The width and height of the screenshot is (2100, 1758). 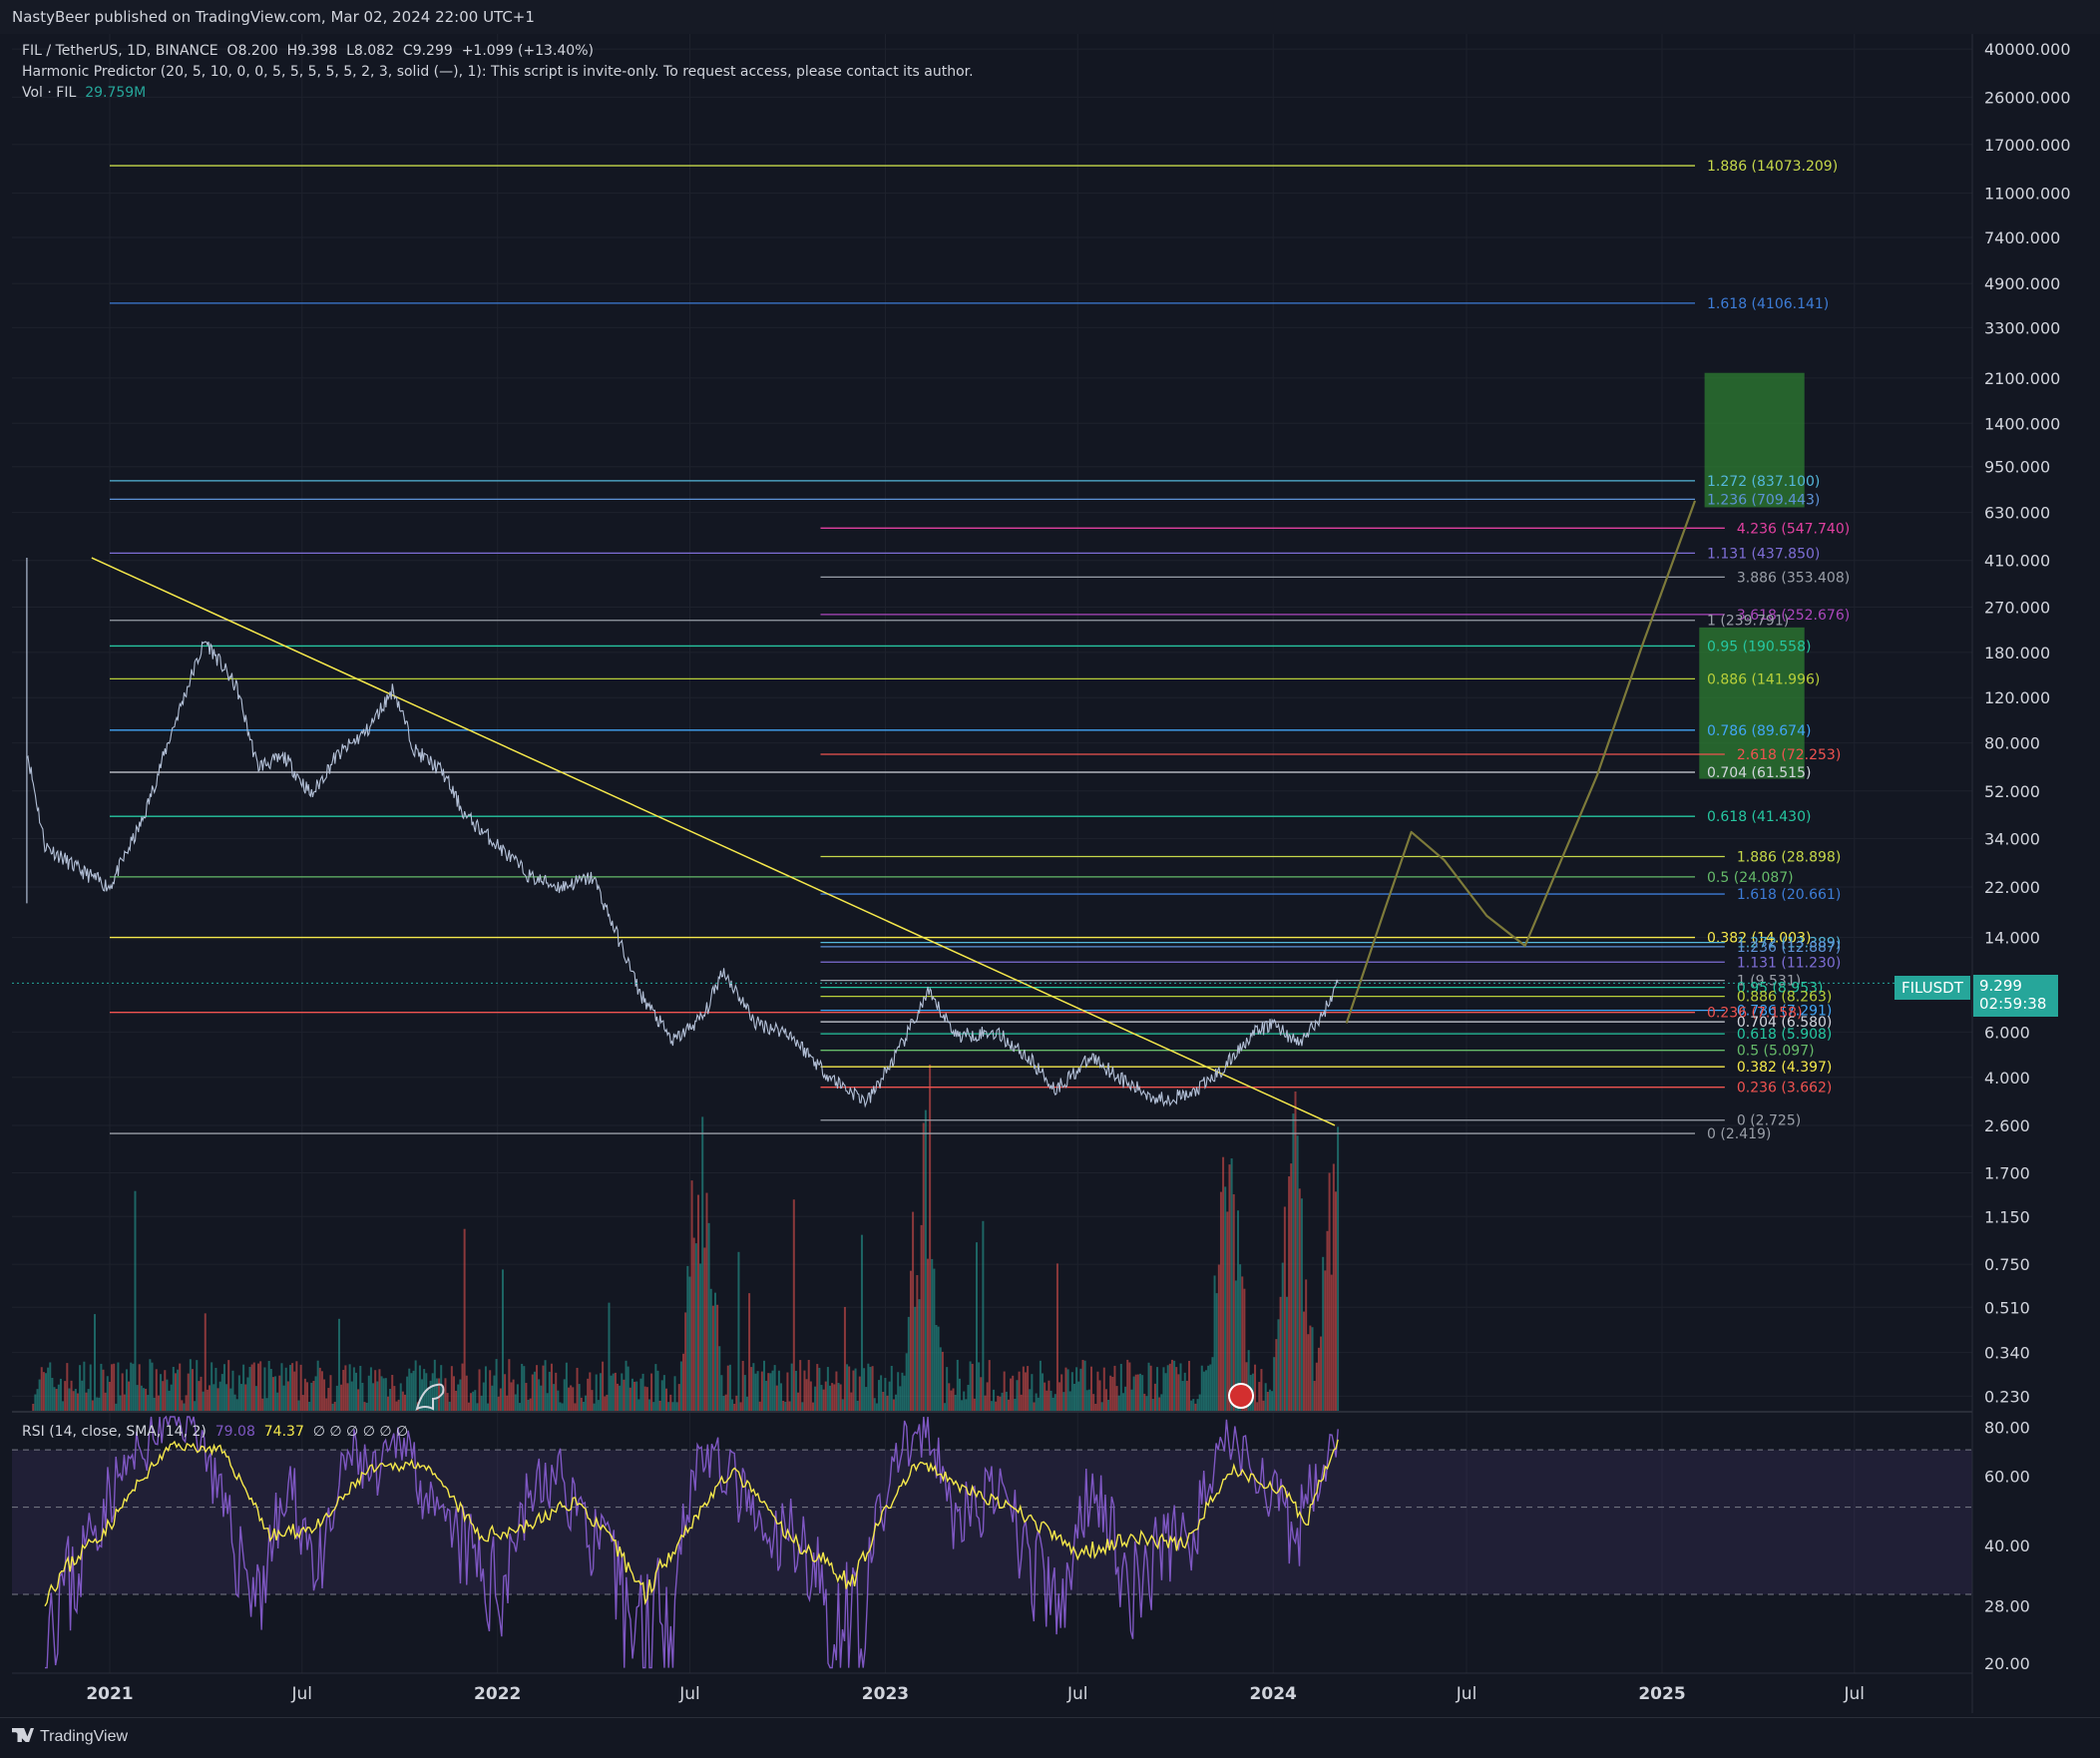 What do you see at coordinates (373, 51) in the screenshot?
I see `legend-low: 8.082` at bounding box center [373, 51].